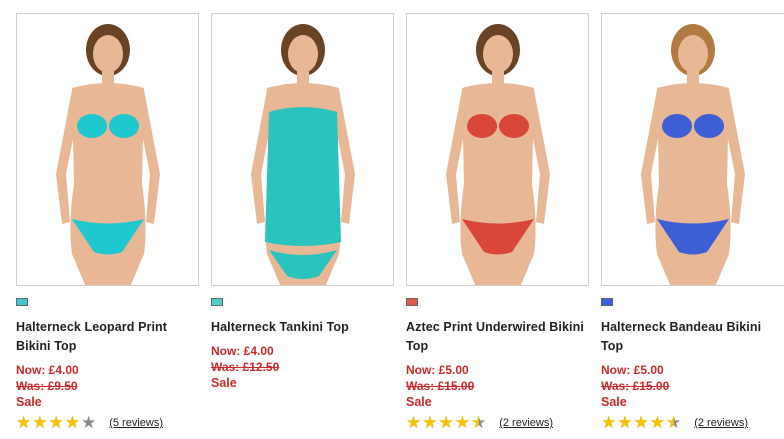 The width and height of the screenshot is (784, 439). Describe the element at coordinates (690, 337) in the screenshot. I see `product-title: Halterneck Bandeau Bikini Top` at that location.